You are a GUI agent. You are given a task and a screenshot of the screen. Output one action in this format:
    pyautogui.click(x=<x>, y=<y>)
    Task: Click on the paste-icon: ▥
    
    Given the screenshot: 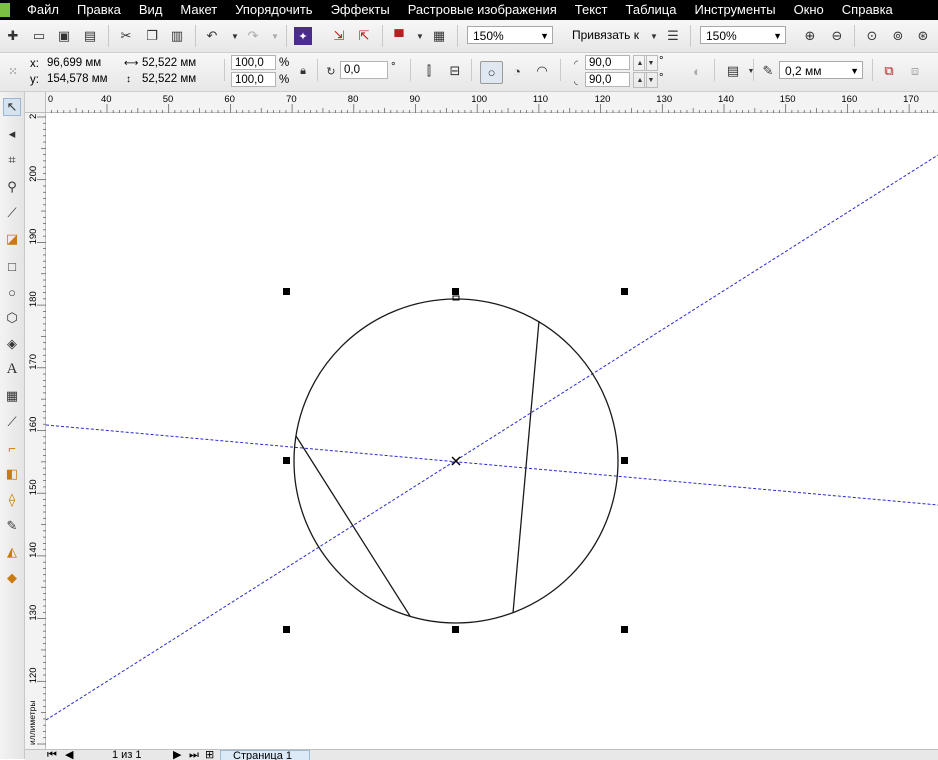 What is the action you would take?
    pyautogui.click(x=177, y=36)
    